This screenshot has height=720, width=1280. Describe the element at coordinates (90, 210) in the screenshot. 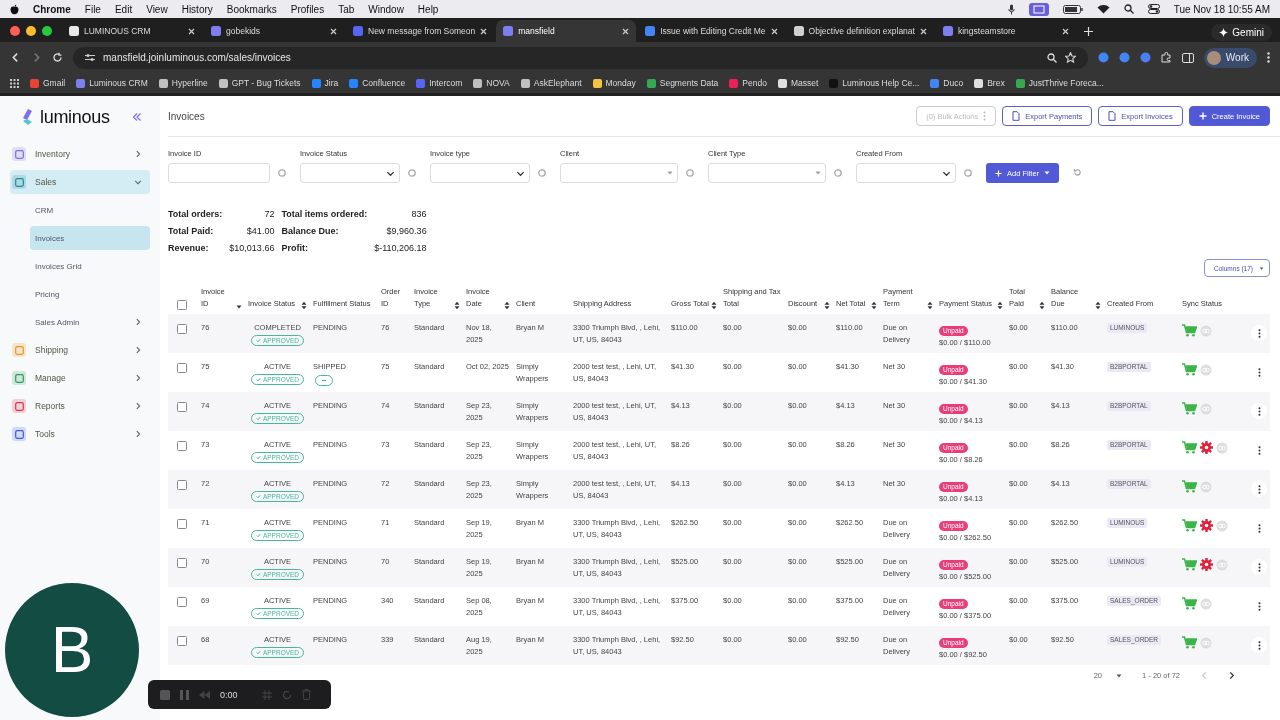

I see `sidebar-subitem: CRM` at that location.